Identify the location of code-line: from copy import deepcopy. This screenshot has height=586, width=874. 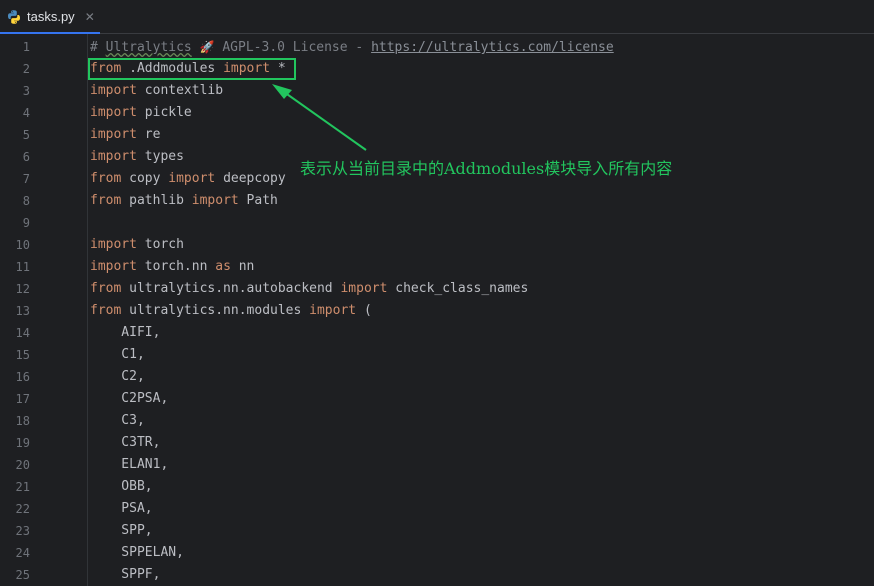
(188, 179).